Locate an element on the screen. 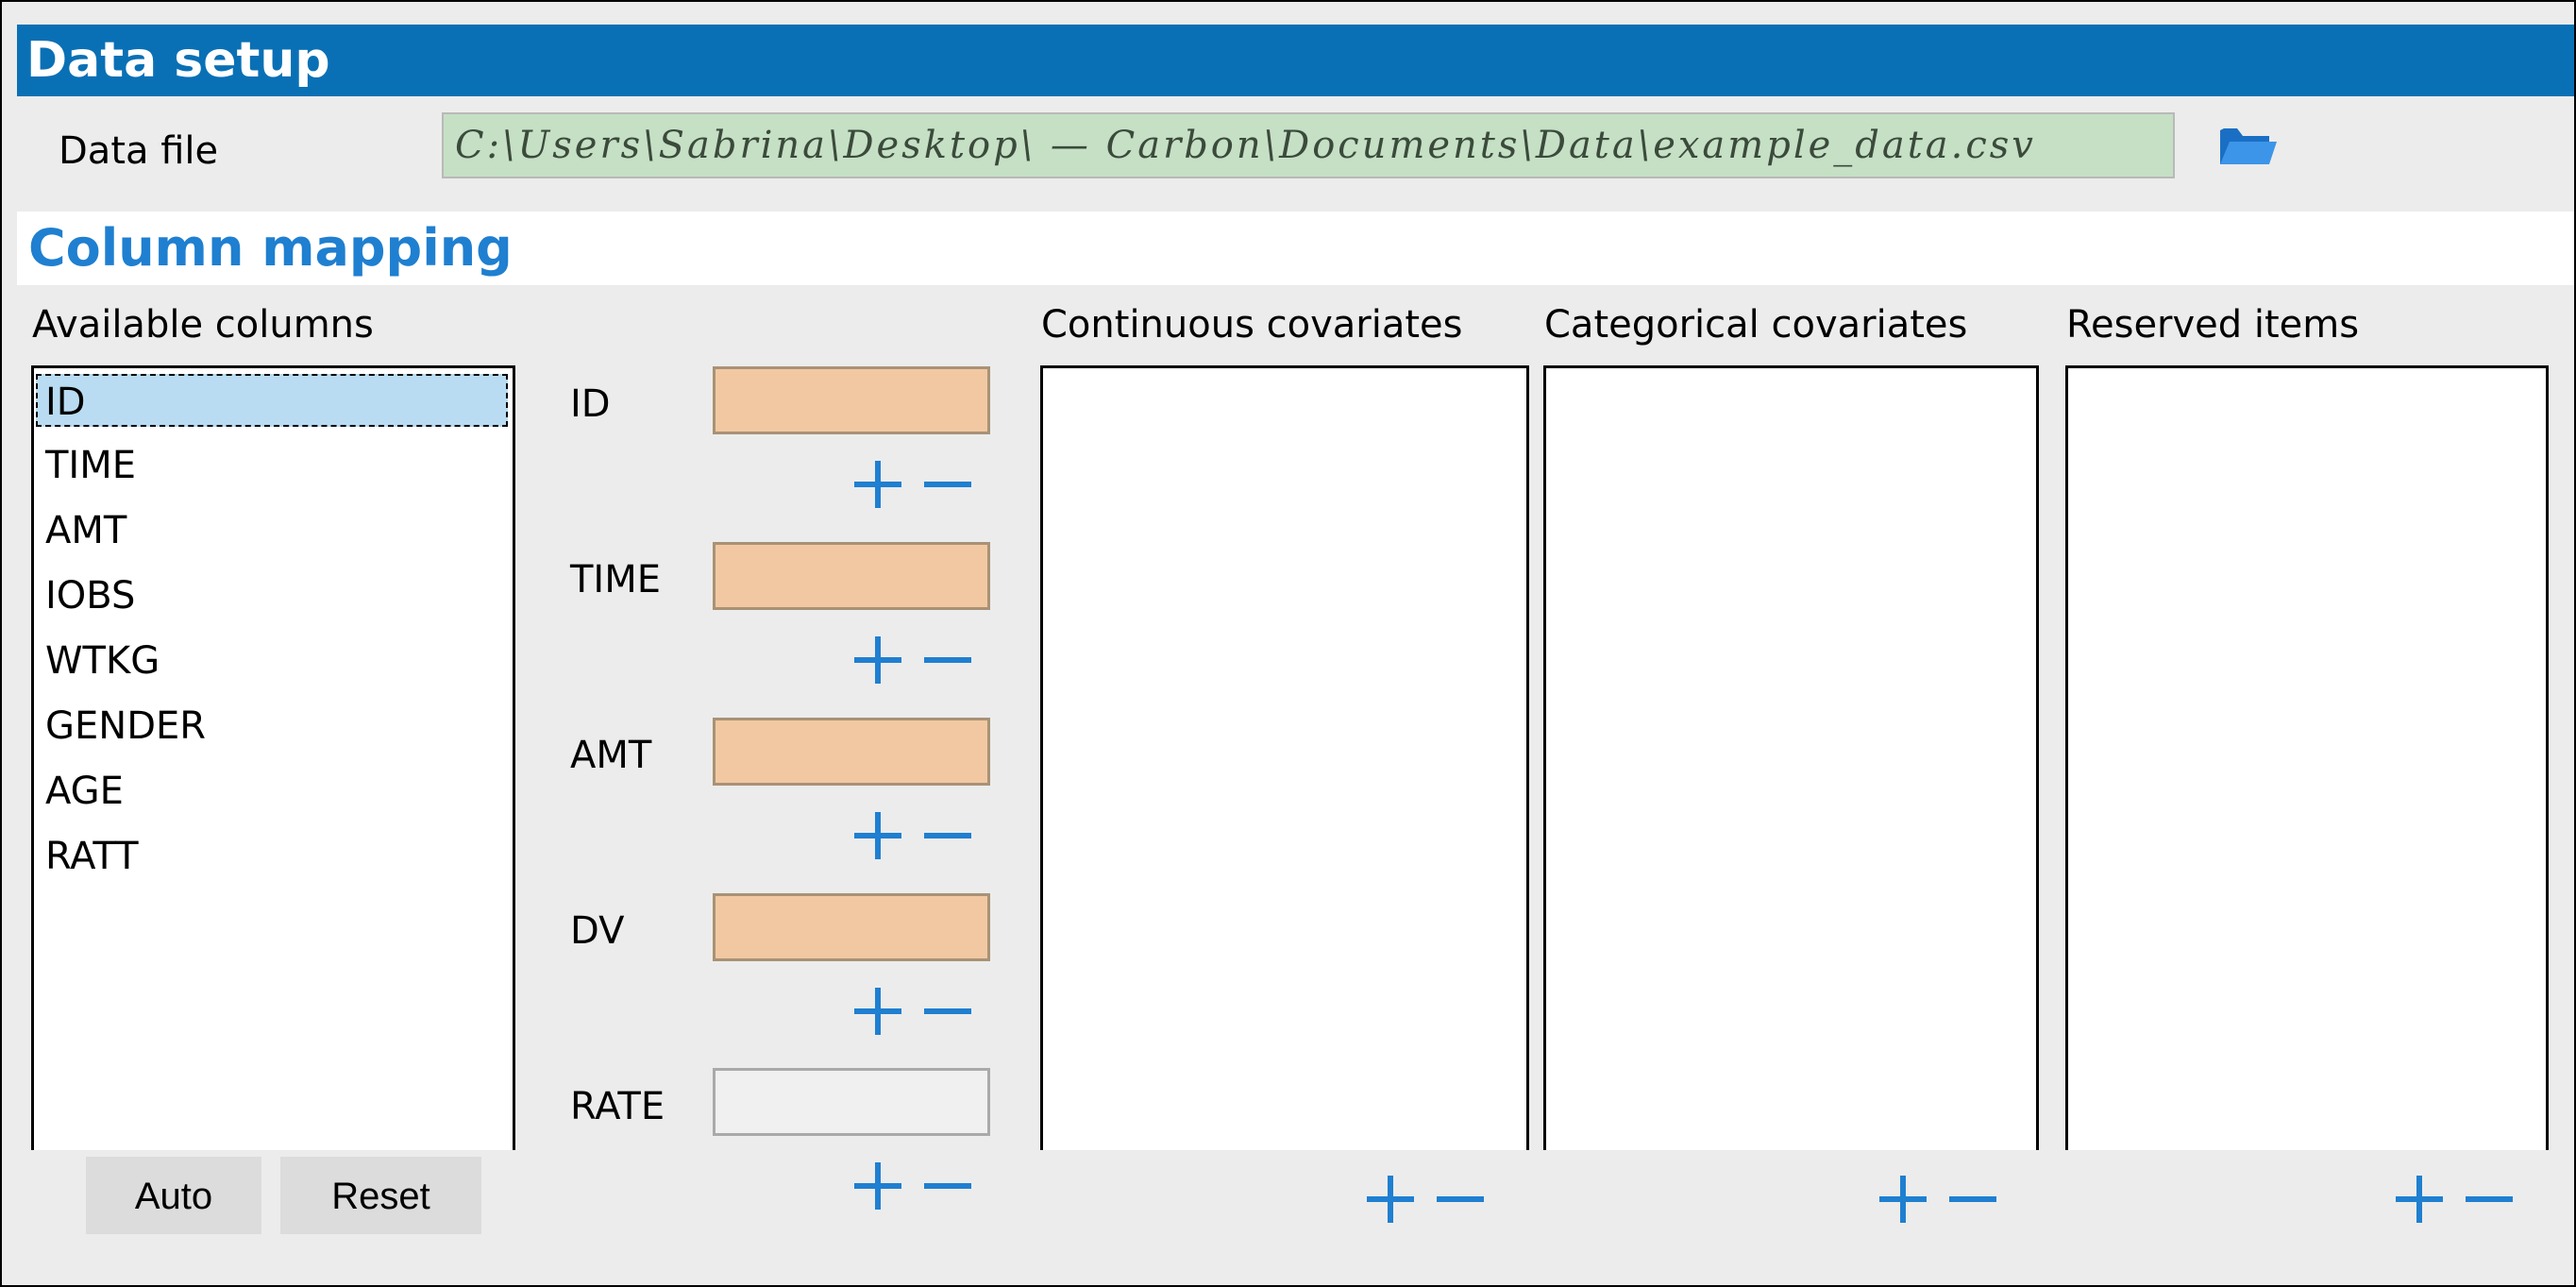 This screenshot has height=1287, width=2576. list-item-ratt: RATT is located at coordinates (89, 857).